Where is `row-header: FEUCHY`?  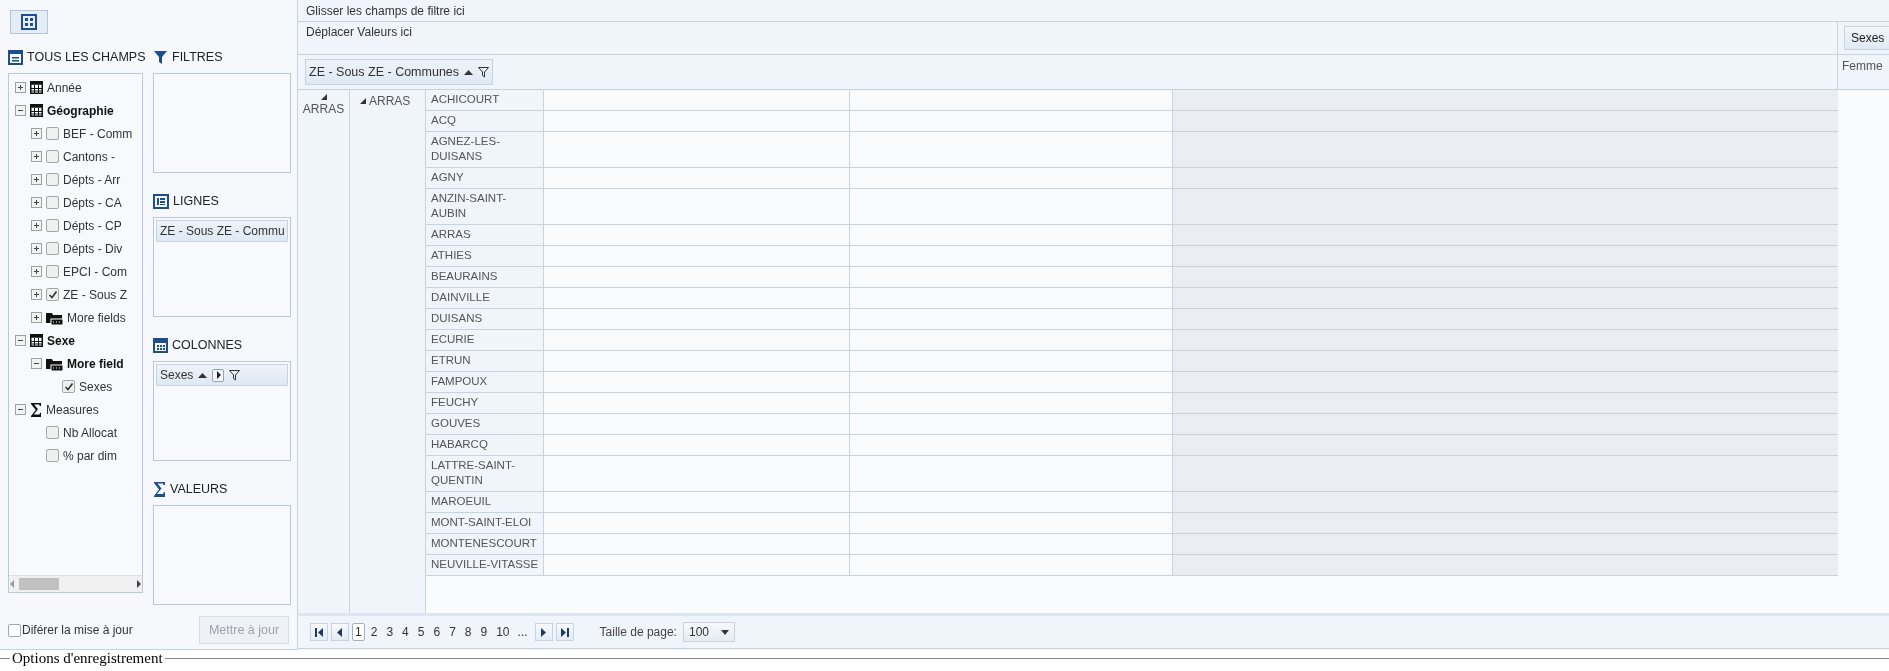 row-header: FEUCHY is located at coordinates (485, 403).